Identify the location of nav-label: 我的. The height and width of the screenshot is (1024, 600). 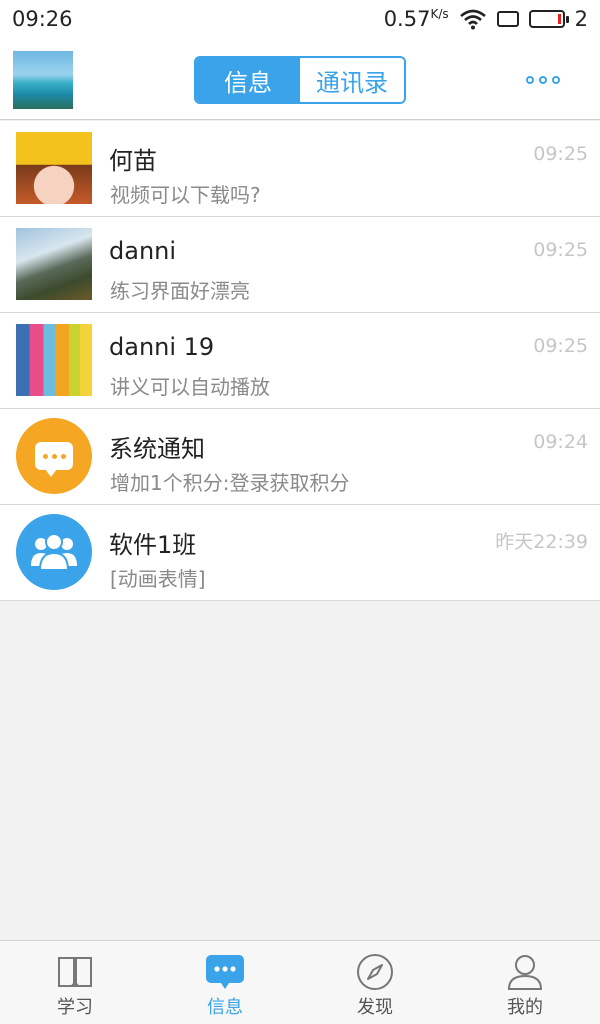
(525, 1007).